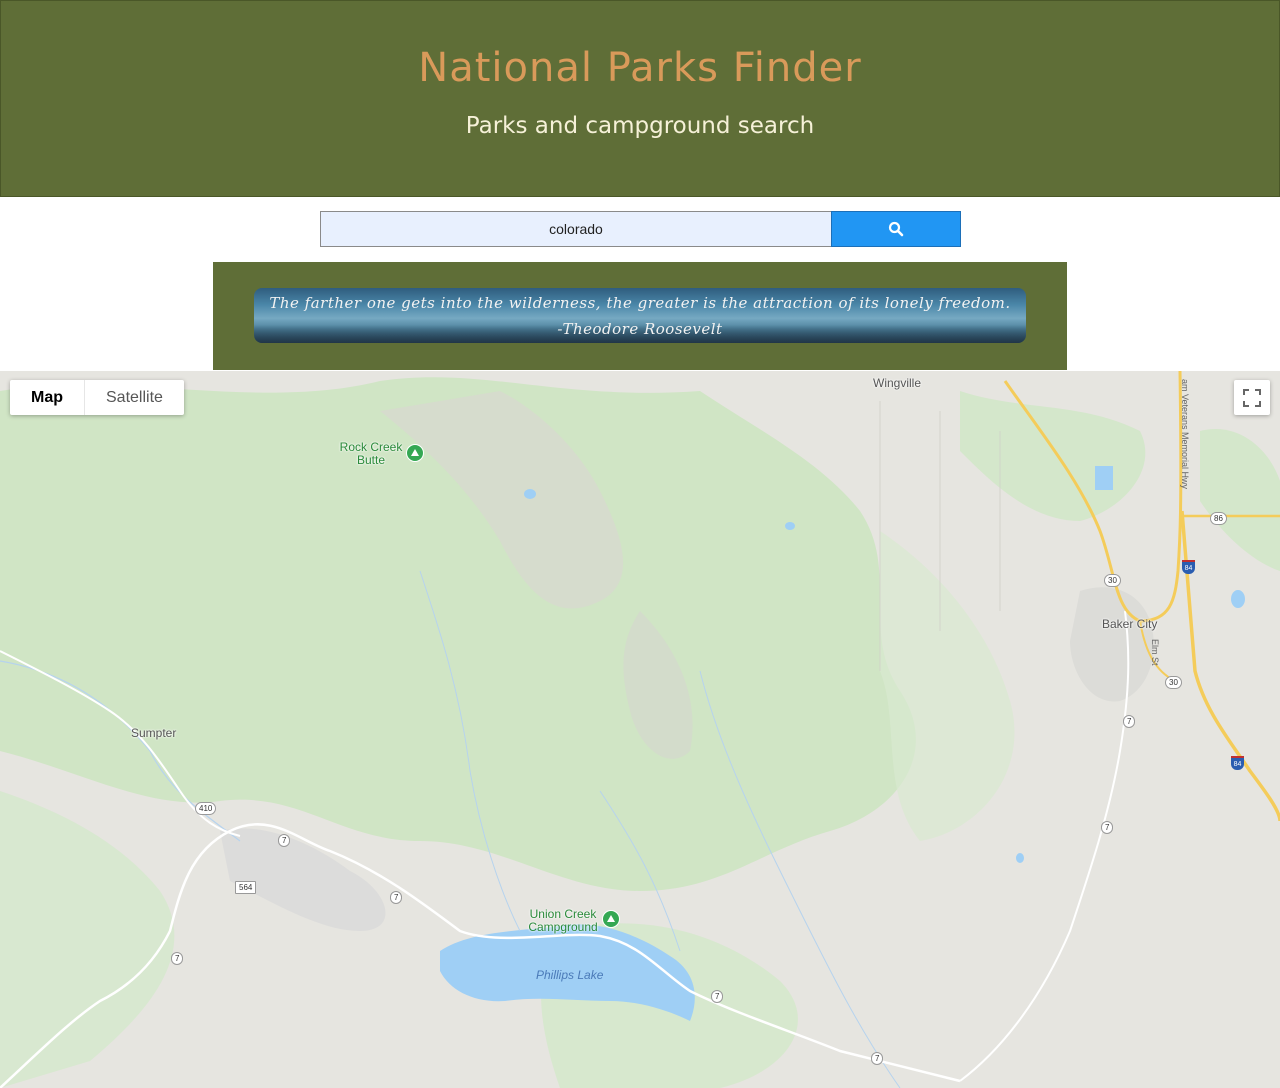 Image resolution: width=1280 pixels, height=1088 pixels. Describe the element at coordinates (371, 454) in the screenshot. I see `poi-rock-creek-butte: Rock Creek Butte` at that location.